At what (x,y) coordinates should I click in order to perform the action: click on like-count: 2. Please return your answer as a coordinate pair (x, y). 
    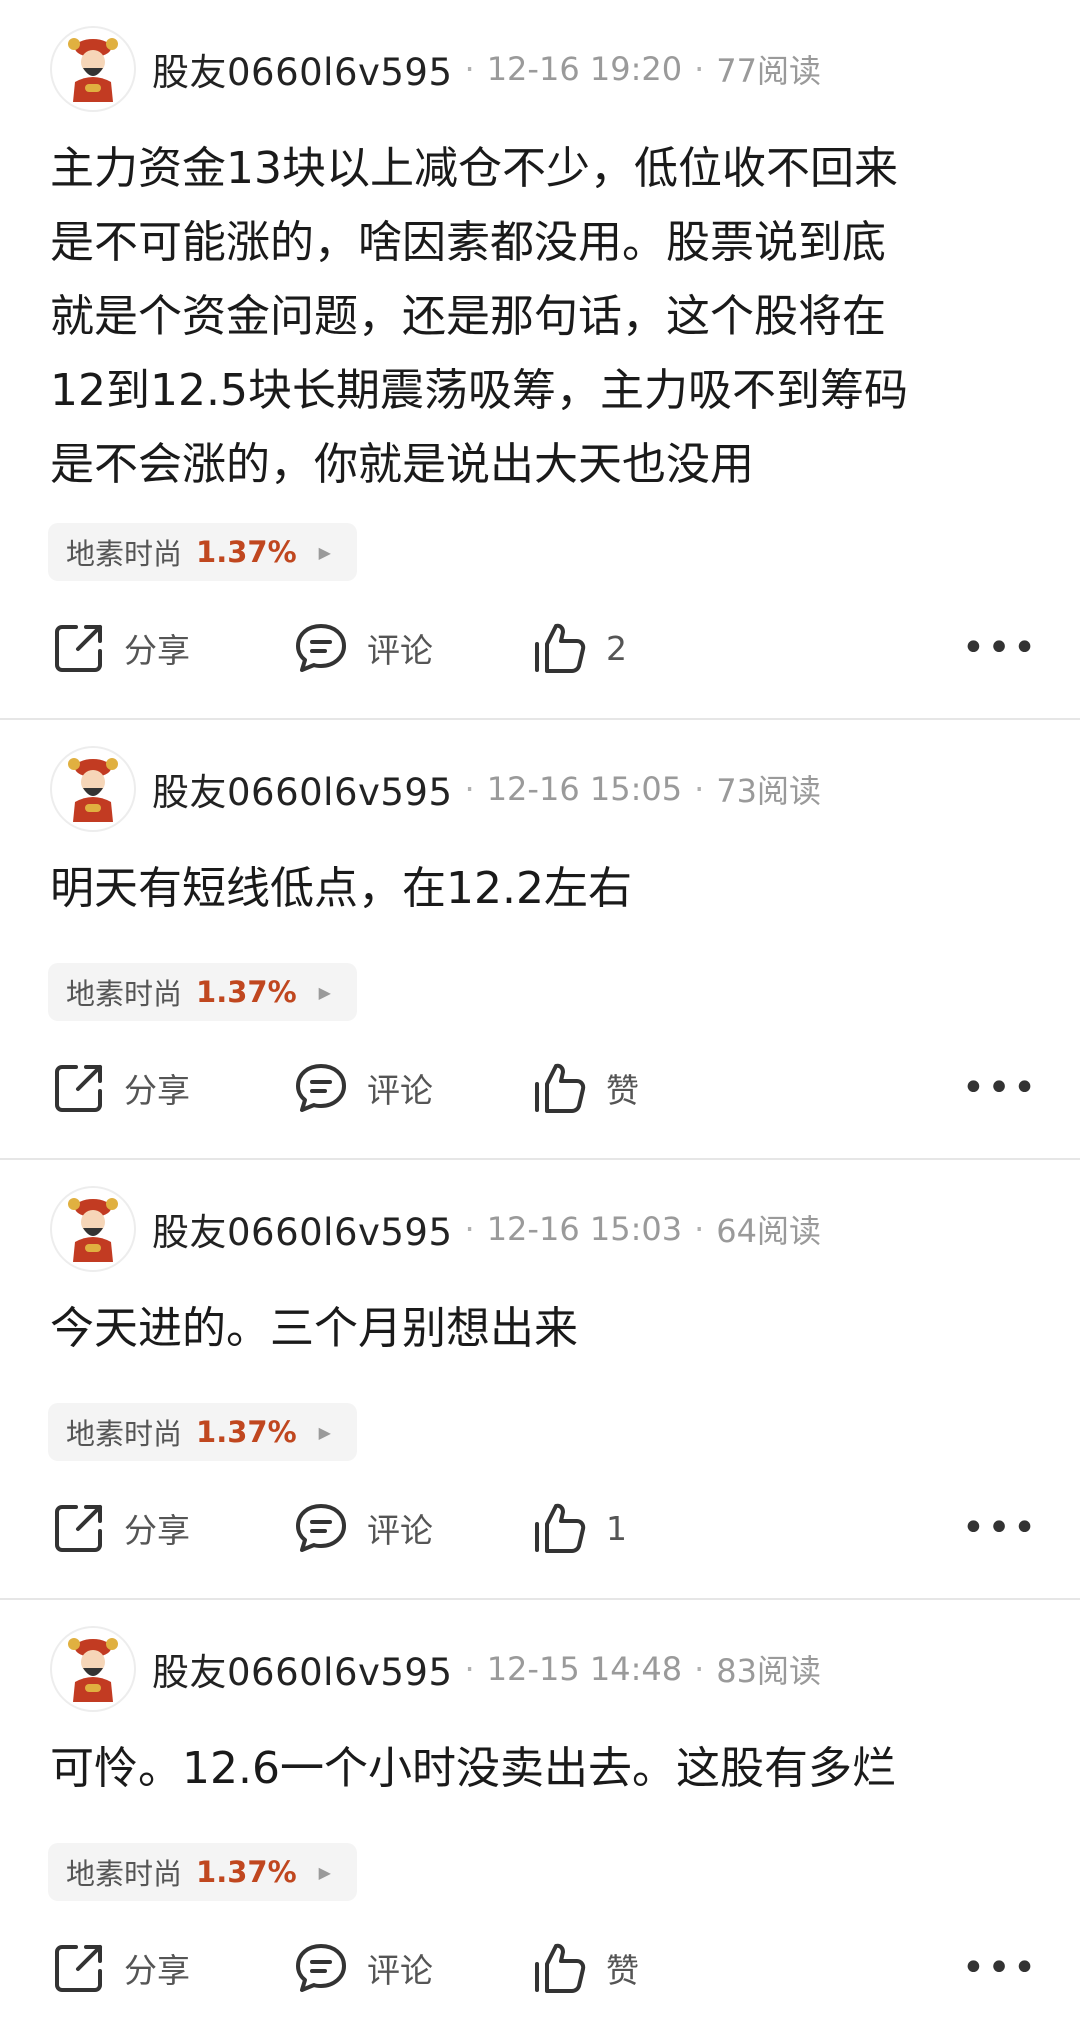
    Looking at the image, I should click on (616, 648).